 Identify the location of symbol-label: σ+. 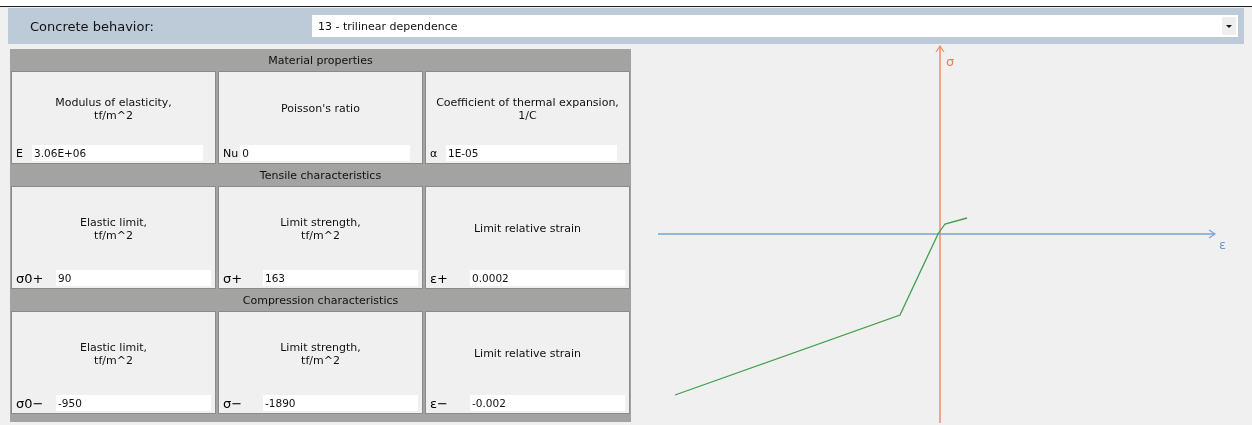
(233, 278).